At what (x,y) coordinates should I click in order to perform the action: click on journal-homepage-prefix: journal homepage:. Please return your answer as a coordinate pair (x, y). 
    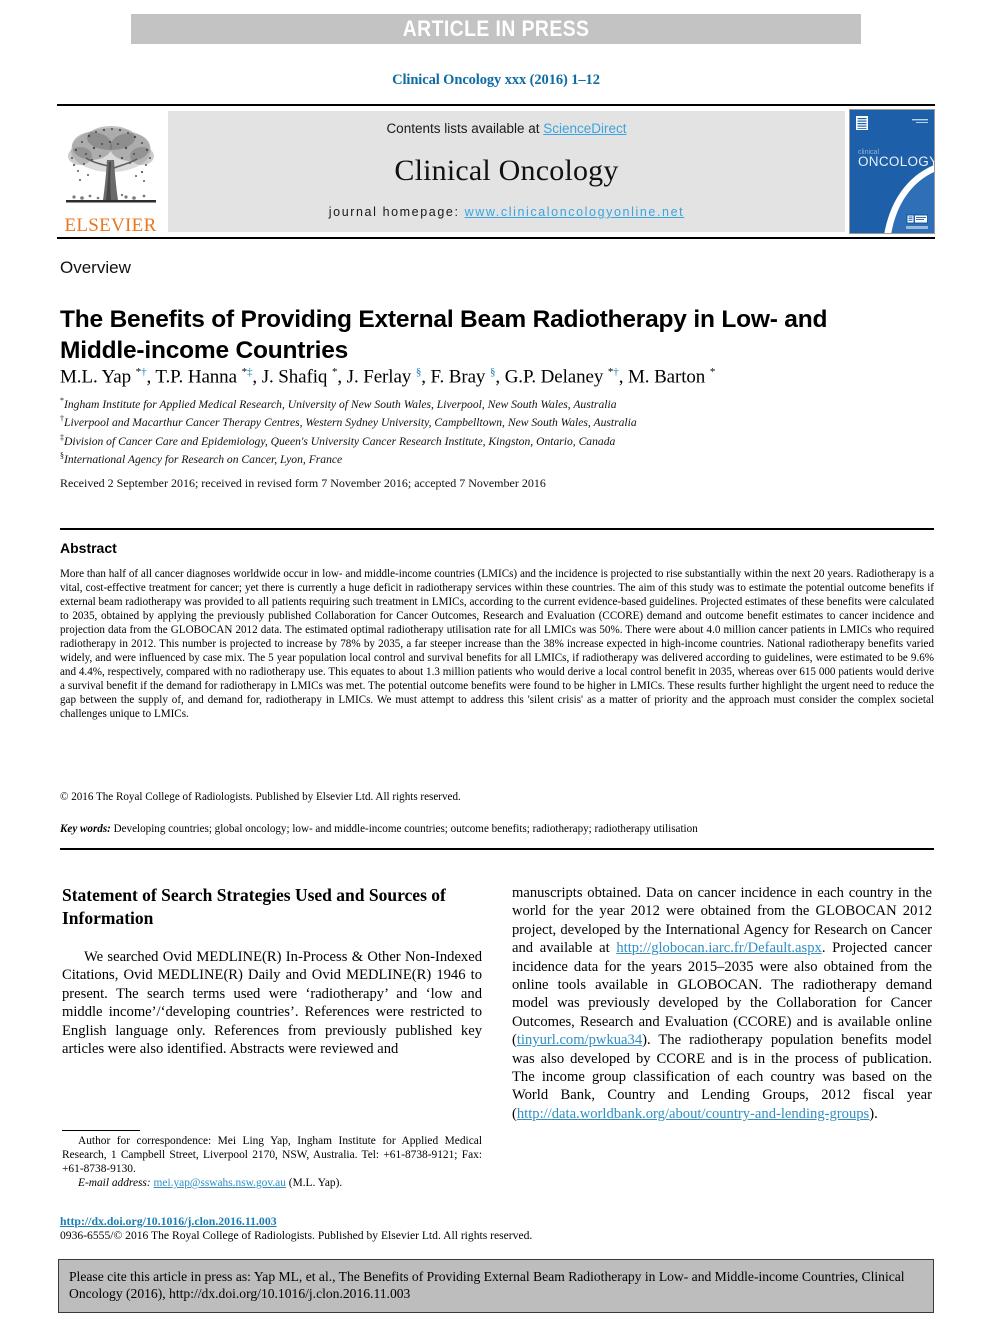
    Looking at the image, I should click on (396, 212).